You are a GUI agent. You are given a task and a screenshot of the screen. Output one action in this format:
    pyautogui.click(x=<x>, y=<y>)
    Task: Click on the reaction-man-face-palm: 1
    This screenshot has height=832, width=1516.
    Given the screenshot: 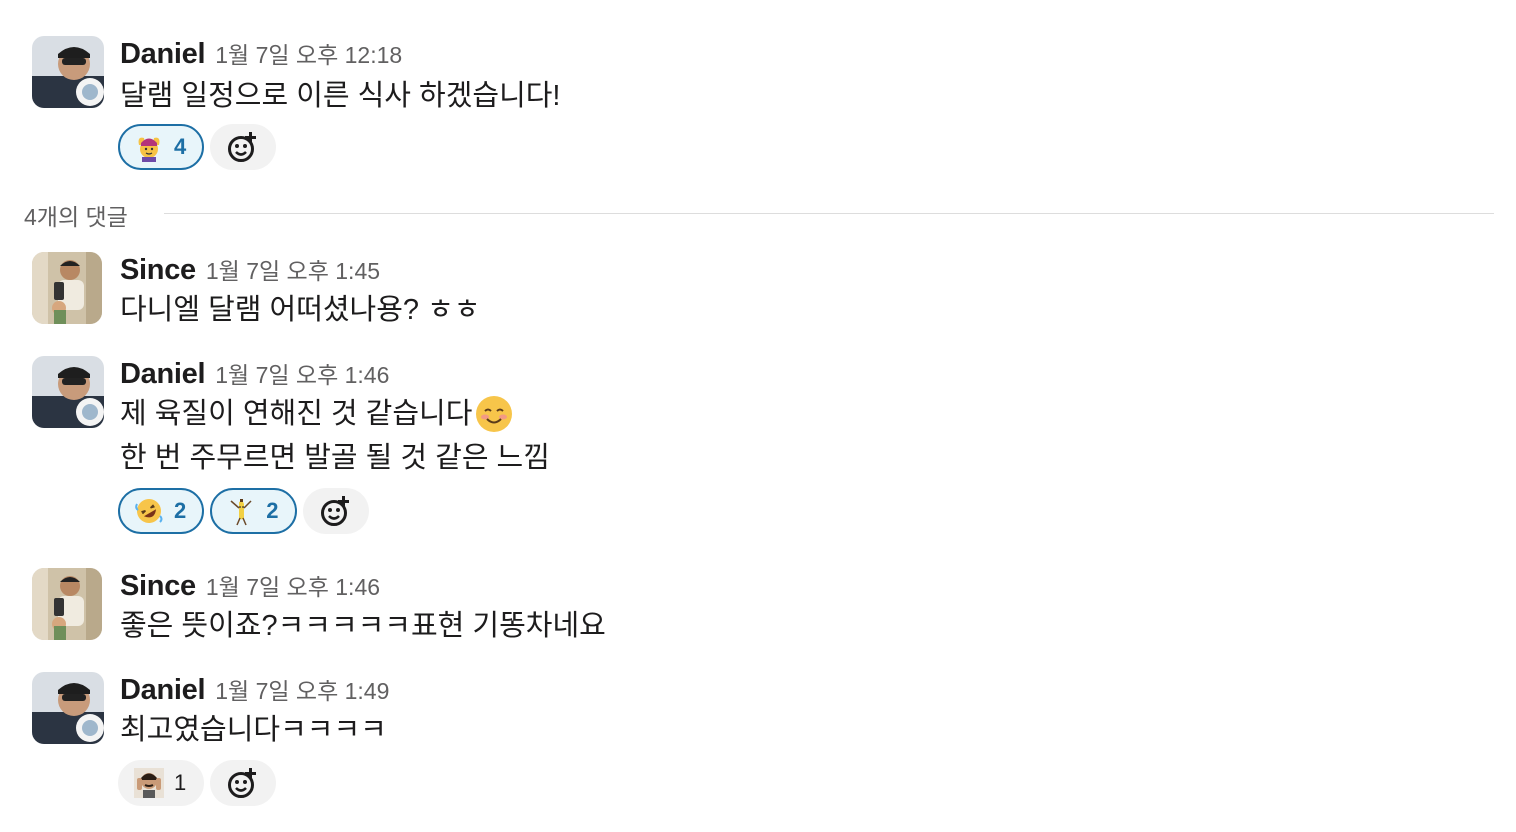 What is the action you would take?
    pyautogui.click(x=161, y=783)
    